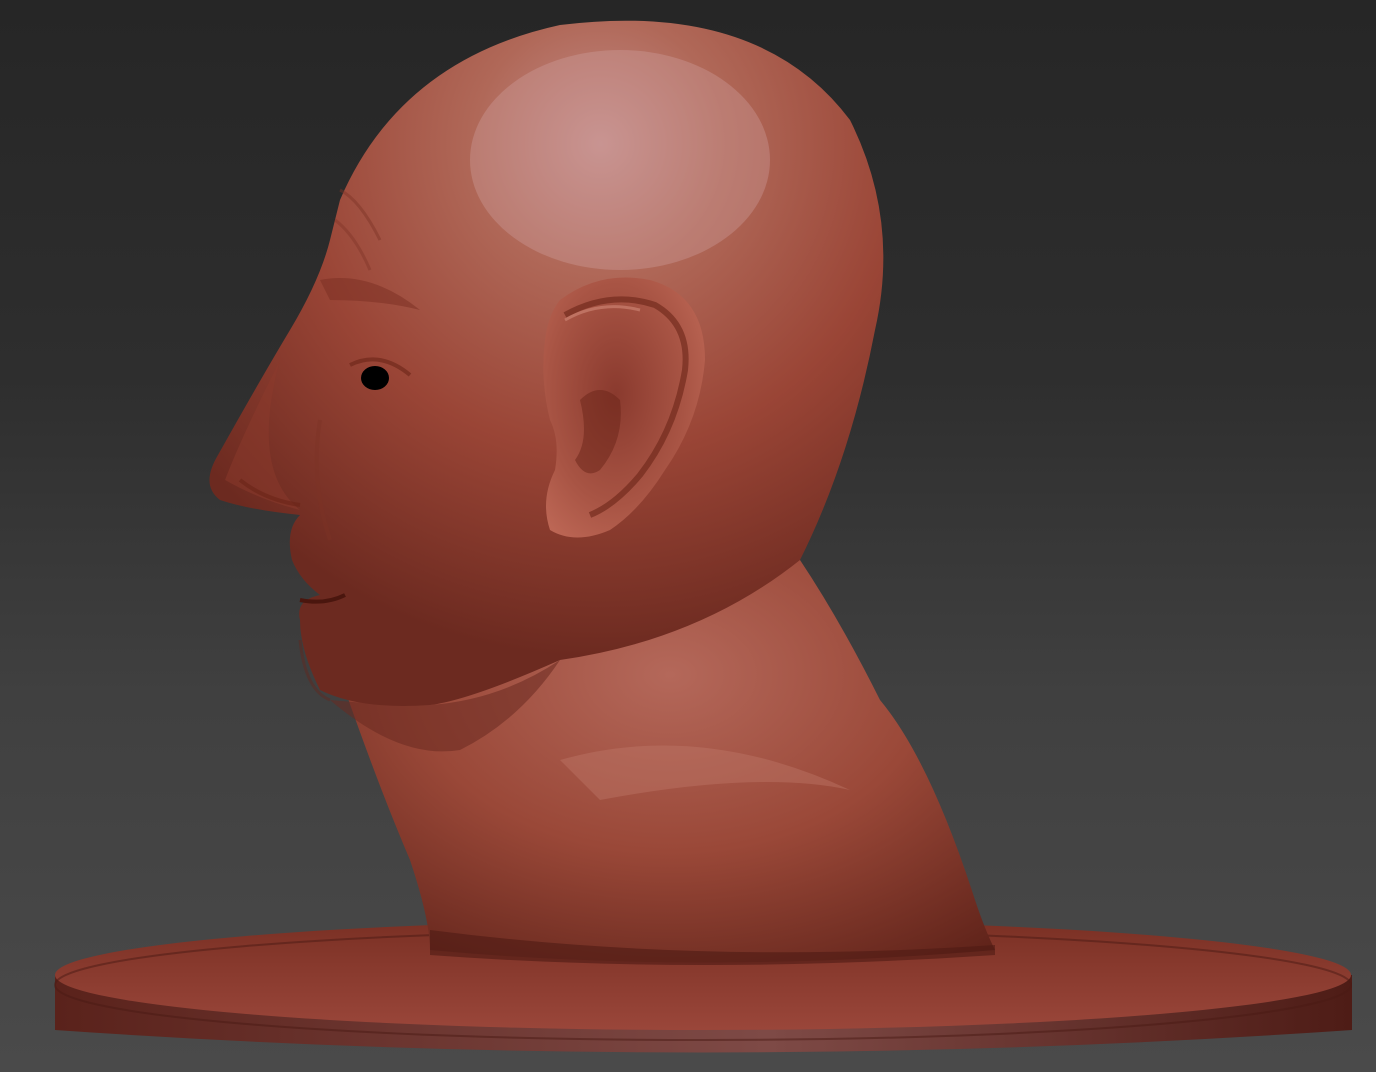 The image size is (1376, 1072). I want to click on eye, so click(375, 378).